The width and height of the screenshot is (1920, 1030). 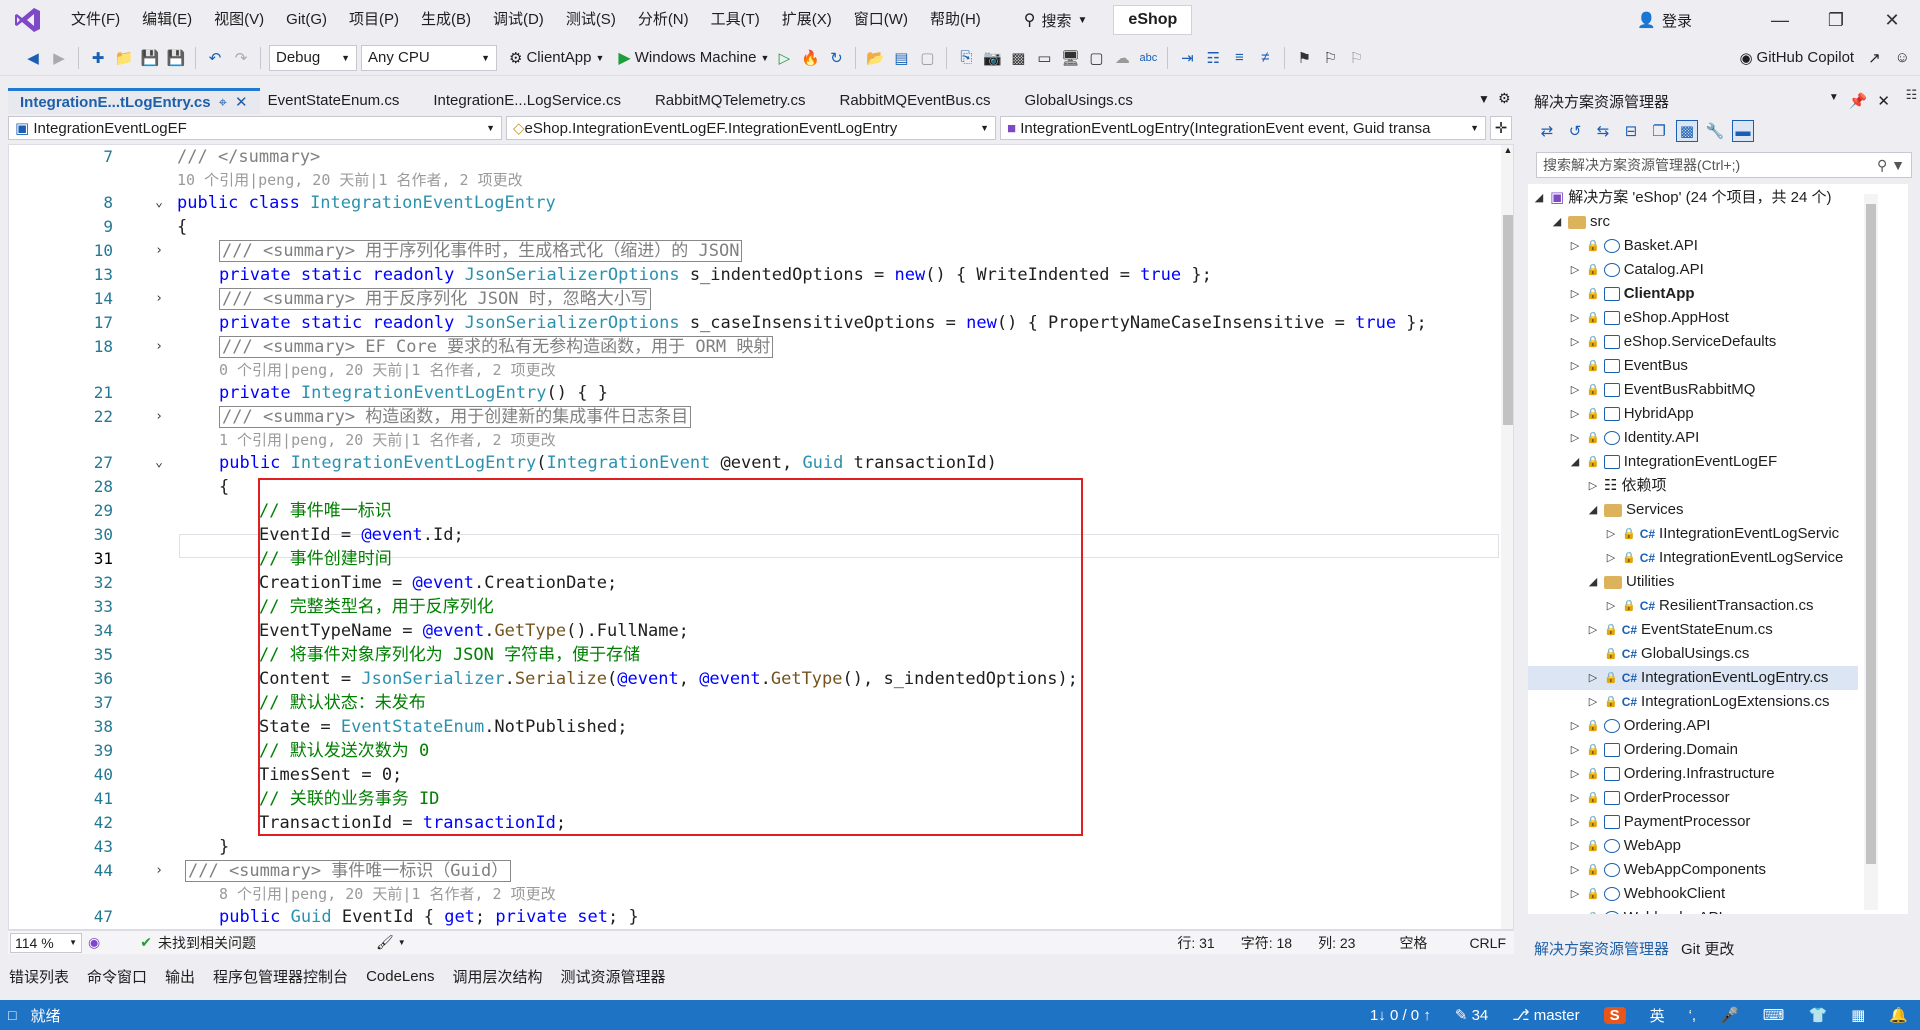 I want to click on settings-icon: ⚙, so click(x=1504, y=98).